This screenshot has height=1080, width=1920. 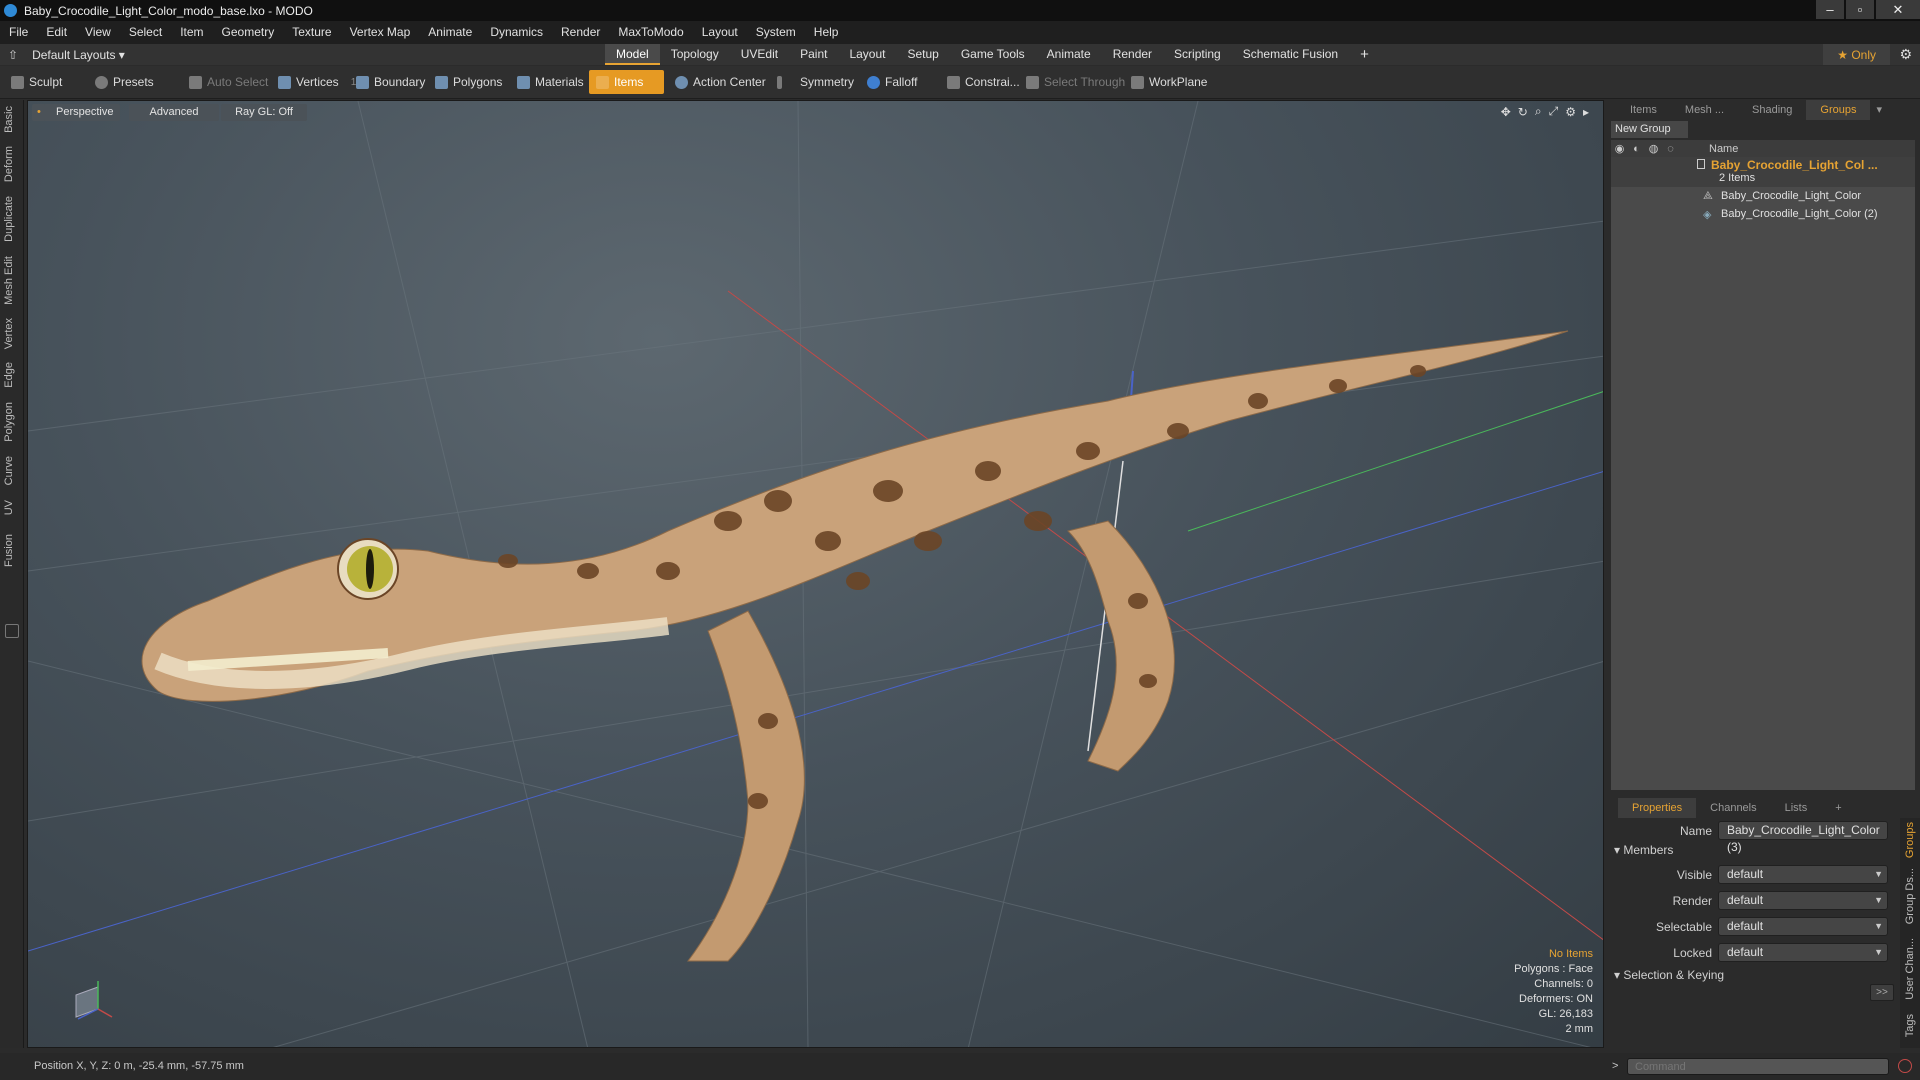 I want to click on tab-setup: Setup, so click(x=922, y=54).